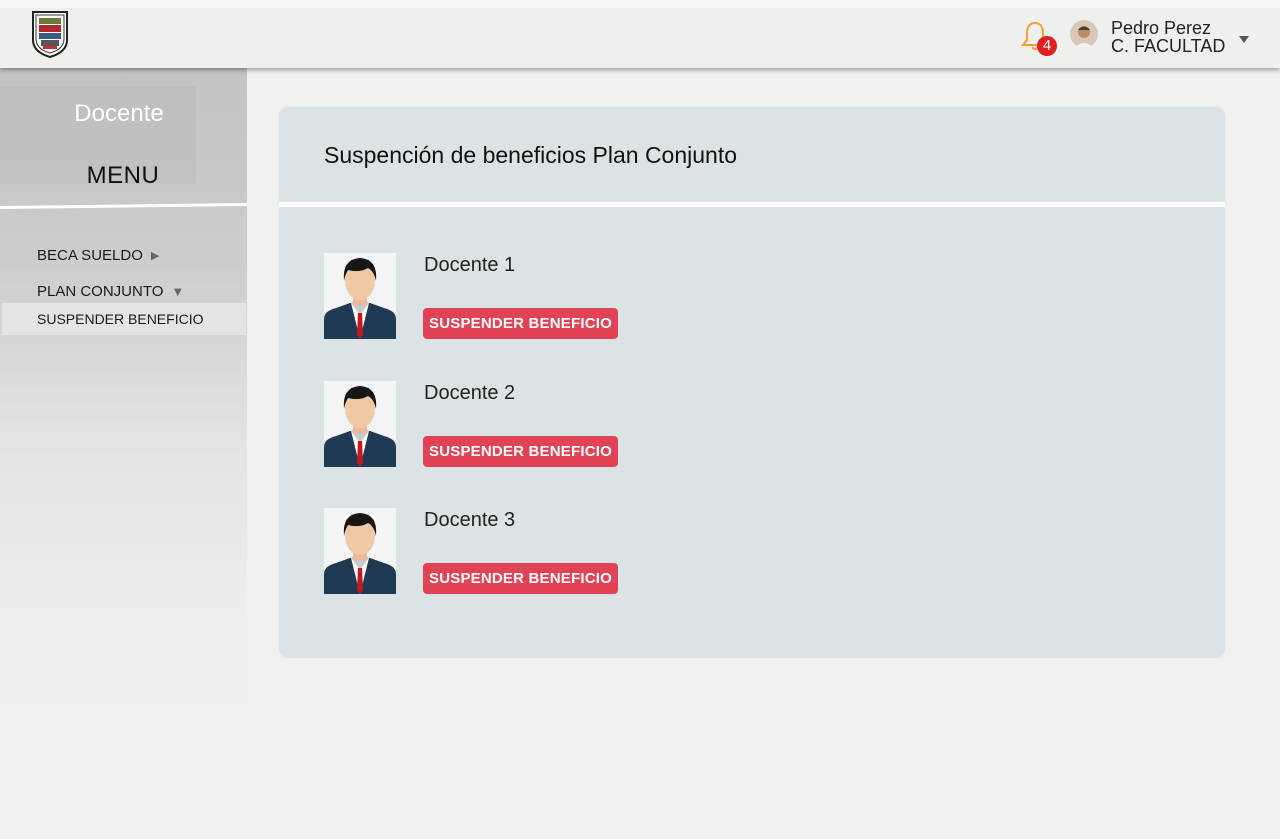 The width and height of the screenshot is (1280, 839). I want to click on sidebar-role: Docente, so click(119, 113).